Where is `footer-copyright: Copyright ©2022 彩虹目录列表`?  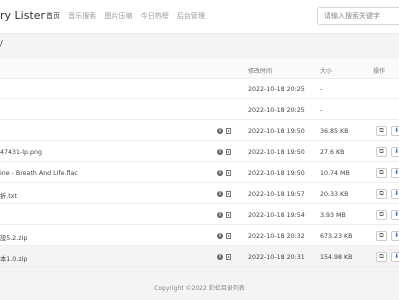 footer-copyright: Copyright ©2022 彩虹目录列表 is located at coordinates (199, 288).